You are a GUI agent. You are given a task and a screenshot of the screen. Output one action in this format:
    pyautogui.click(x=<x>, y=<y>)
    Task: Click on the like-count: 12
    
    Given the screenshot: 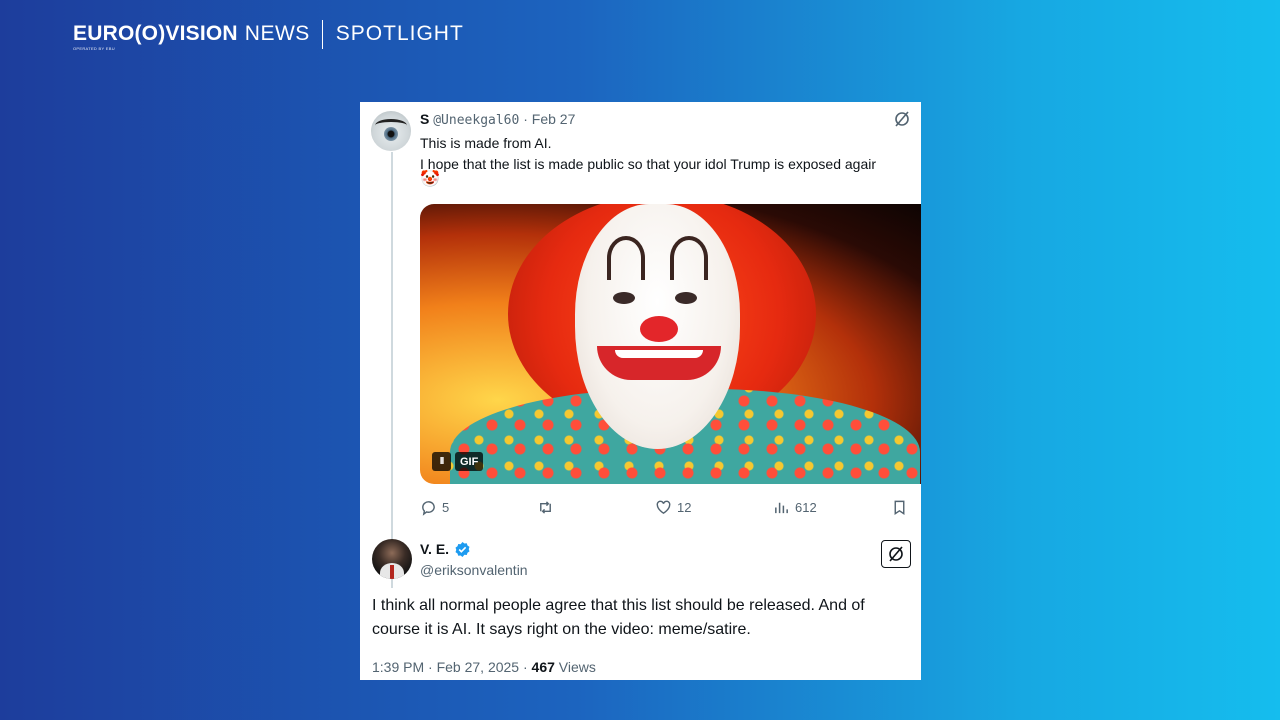 What is the action you would take?
    pyautogui.click(x=684, y=507)
    